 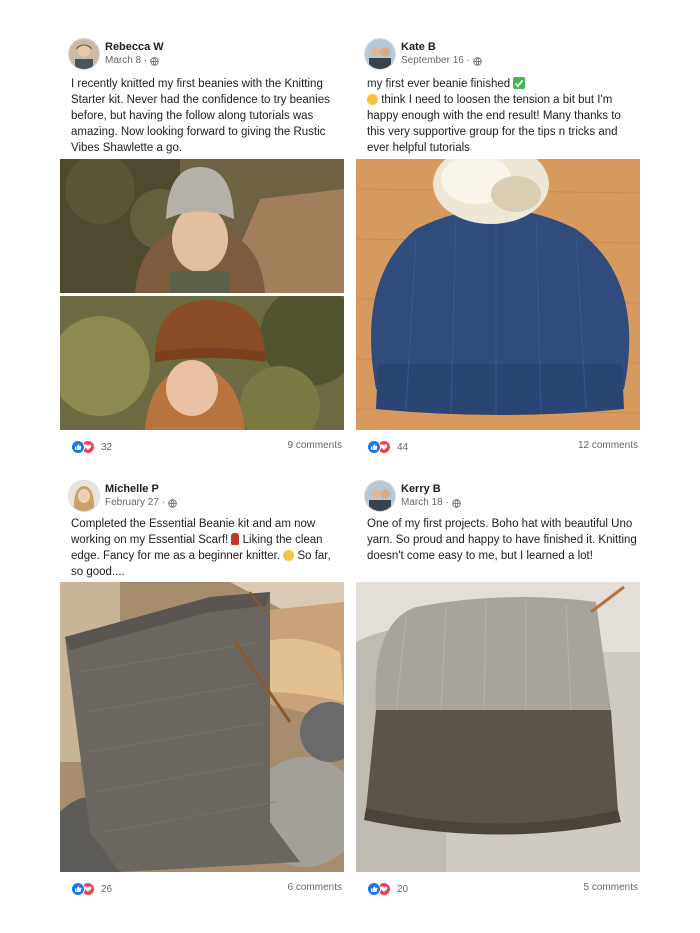 What do you see at coordinates (498, 727) in the screenshot?
I see `post-photo-two-tone-boho-hat` at bounding box center [498, 727].